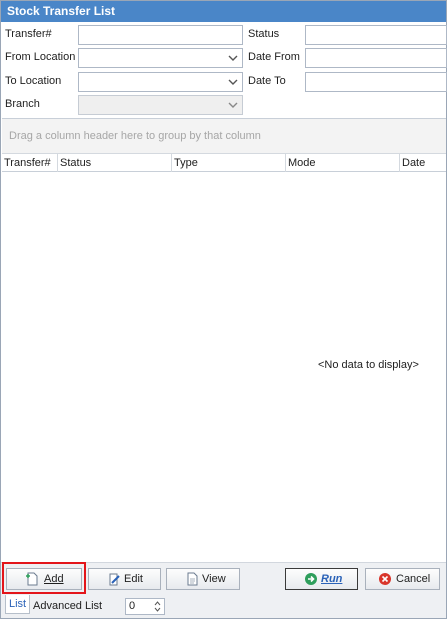  I want to click on column-header-transfer-no: Transfer#, so click(29, 163).